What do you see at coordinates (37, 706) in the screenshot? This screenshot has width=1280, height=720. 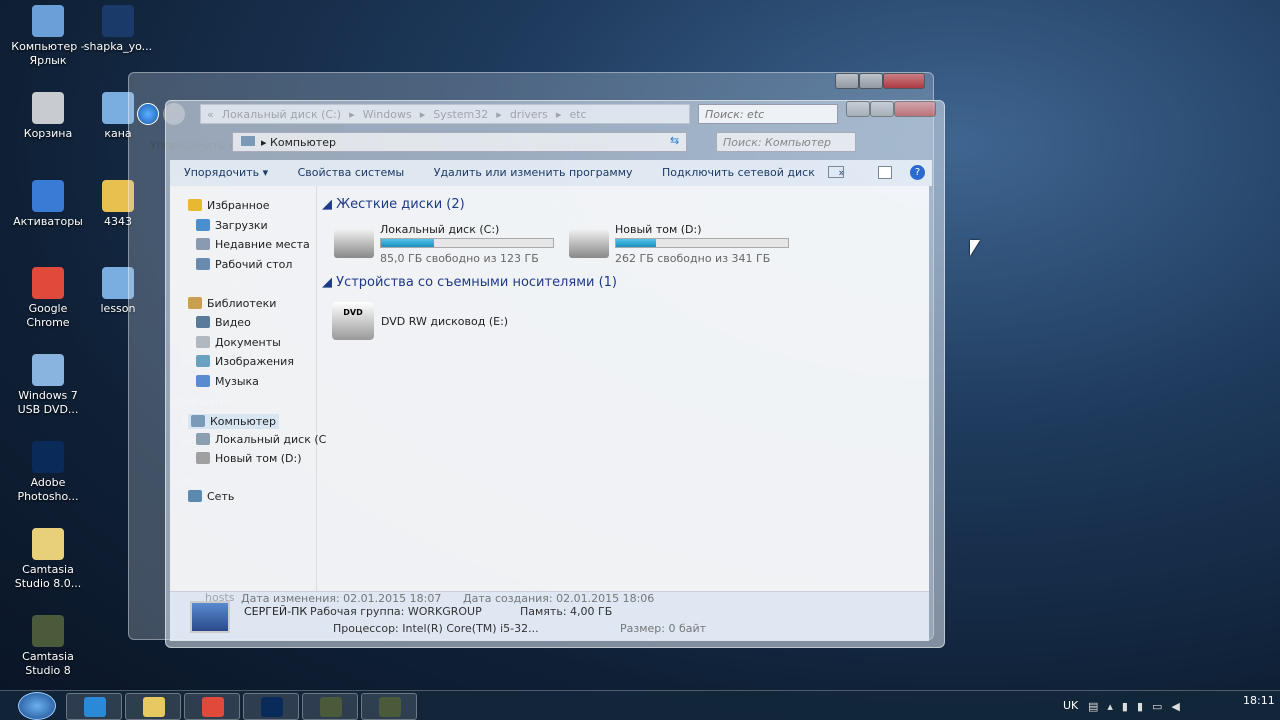 I see `start-button` at bounding box center [37, 706].